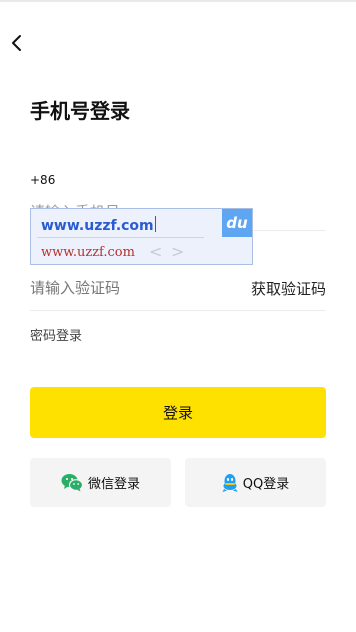 The image size is (356, 632). I want to click on page-title: 手机号登录, so click(80, 111).